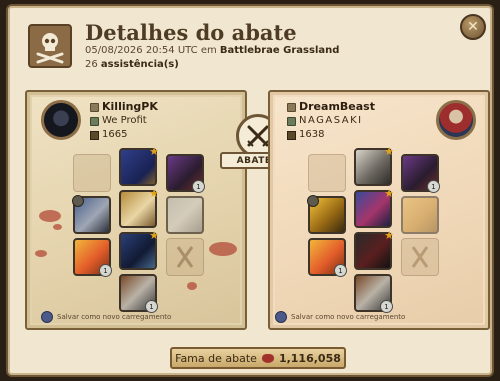  I want to click on victim-info: DreamBeast NAGASAKI 1638, so click(331, 121).